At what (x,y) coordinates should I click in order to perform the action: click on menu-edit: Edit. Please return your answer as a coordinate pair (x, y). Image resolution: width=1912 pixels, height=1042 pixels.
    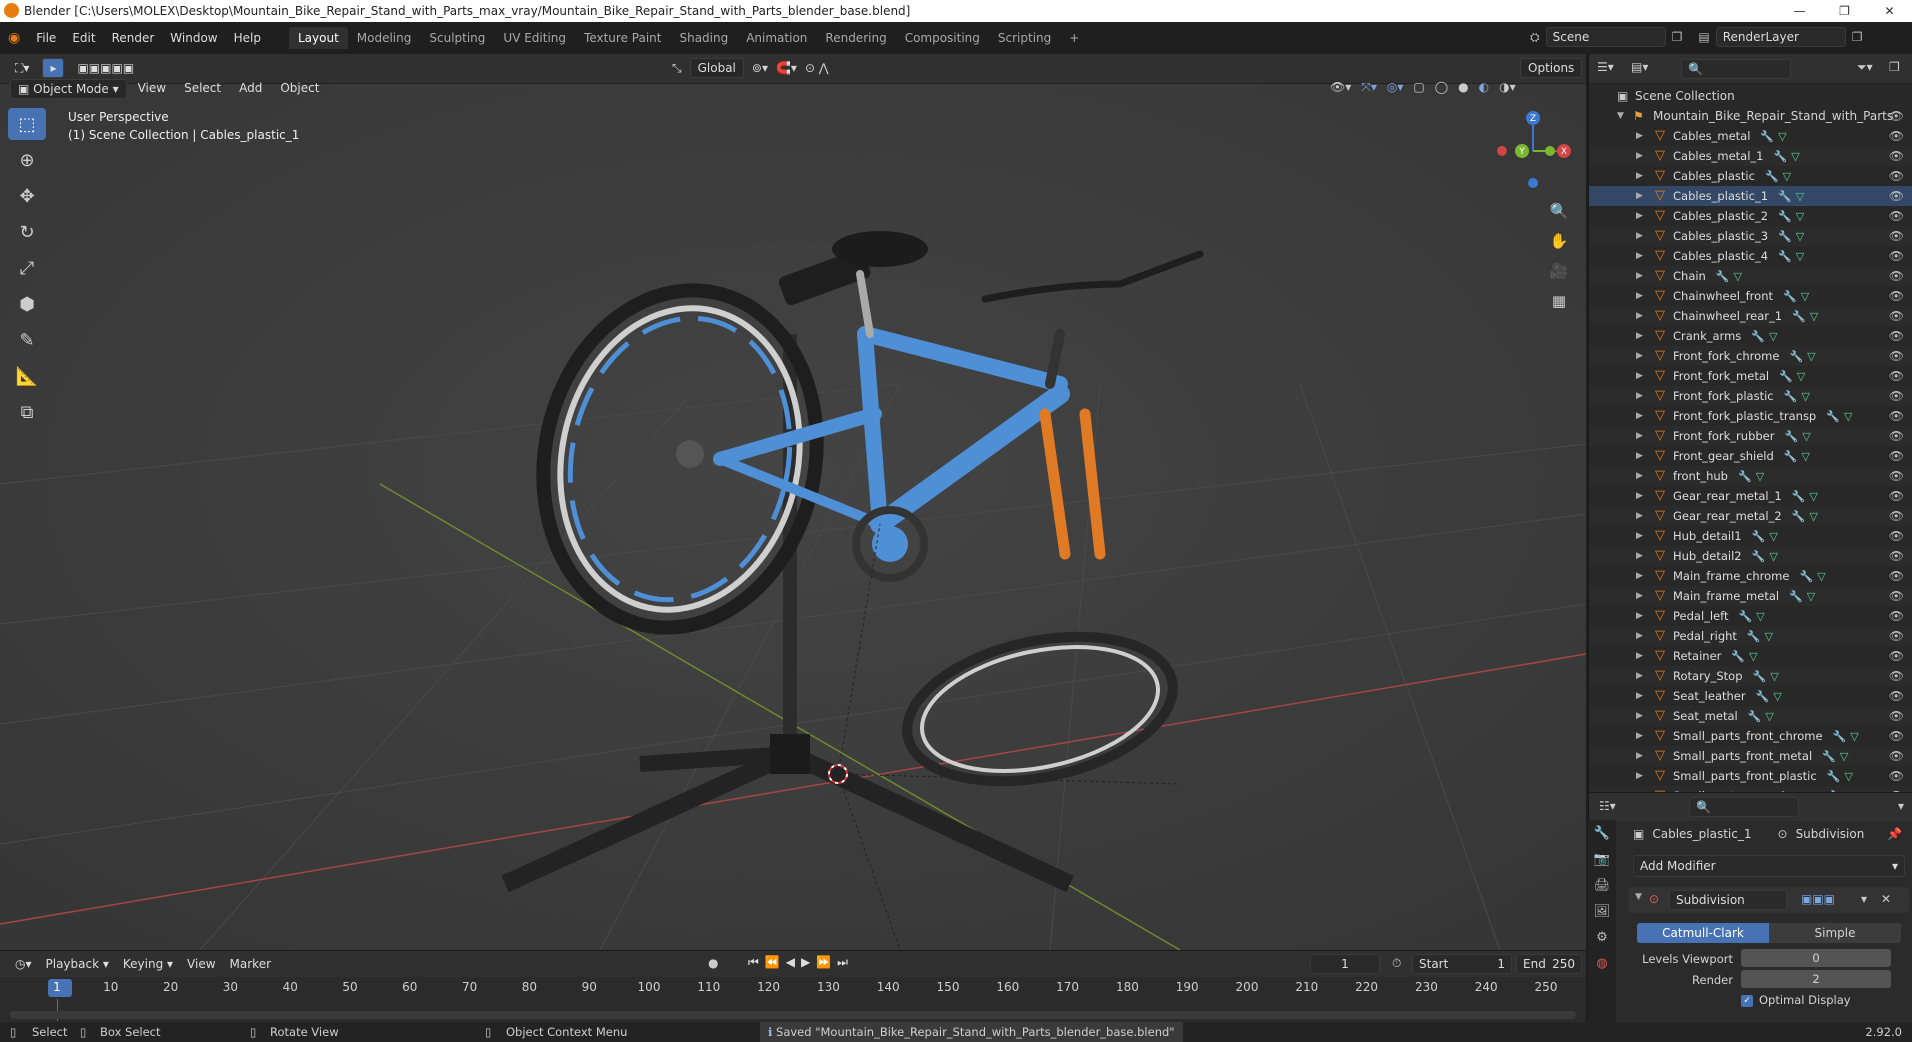
    Looking at the image, I should click on (83, 38).